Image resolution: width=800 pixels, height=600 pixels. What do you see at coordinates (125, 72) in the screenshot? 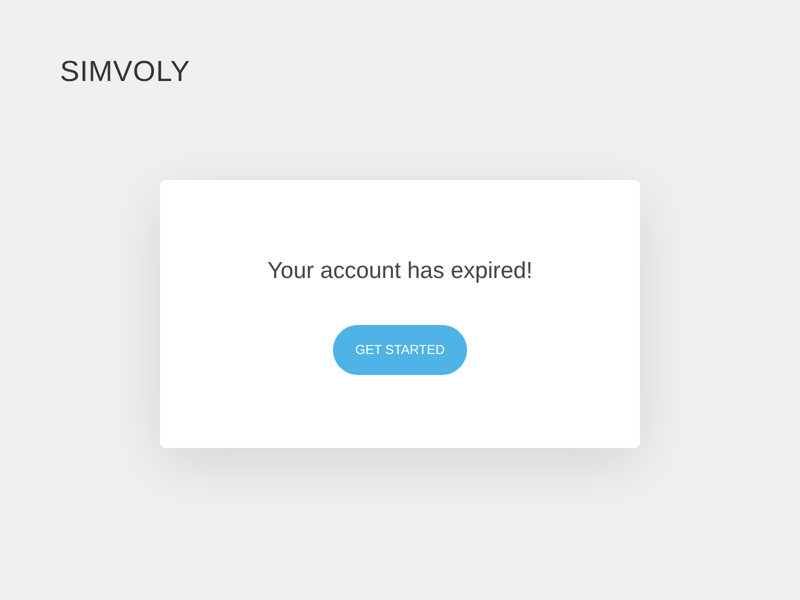
I see `logo: SIMVOLY` at bounding box center [125, 72].